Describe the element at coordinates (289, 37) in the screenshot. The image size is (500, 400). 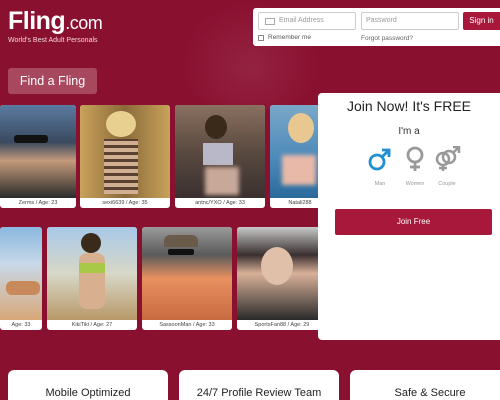
I see `remember-label: Remember me` at that location.